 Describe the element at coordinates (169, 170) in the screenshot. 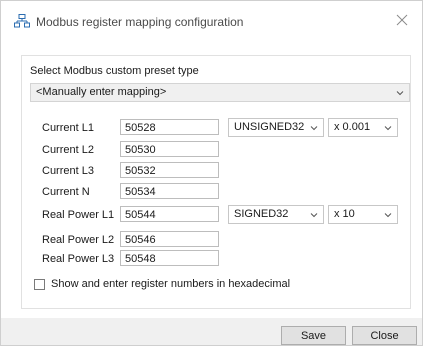

I see `register-field-current-l3` at that location.